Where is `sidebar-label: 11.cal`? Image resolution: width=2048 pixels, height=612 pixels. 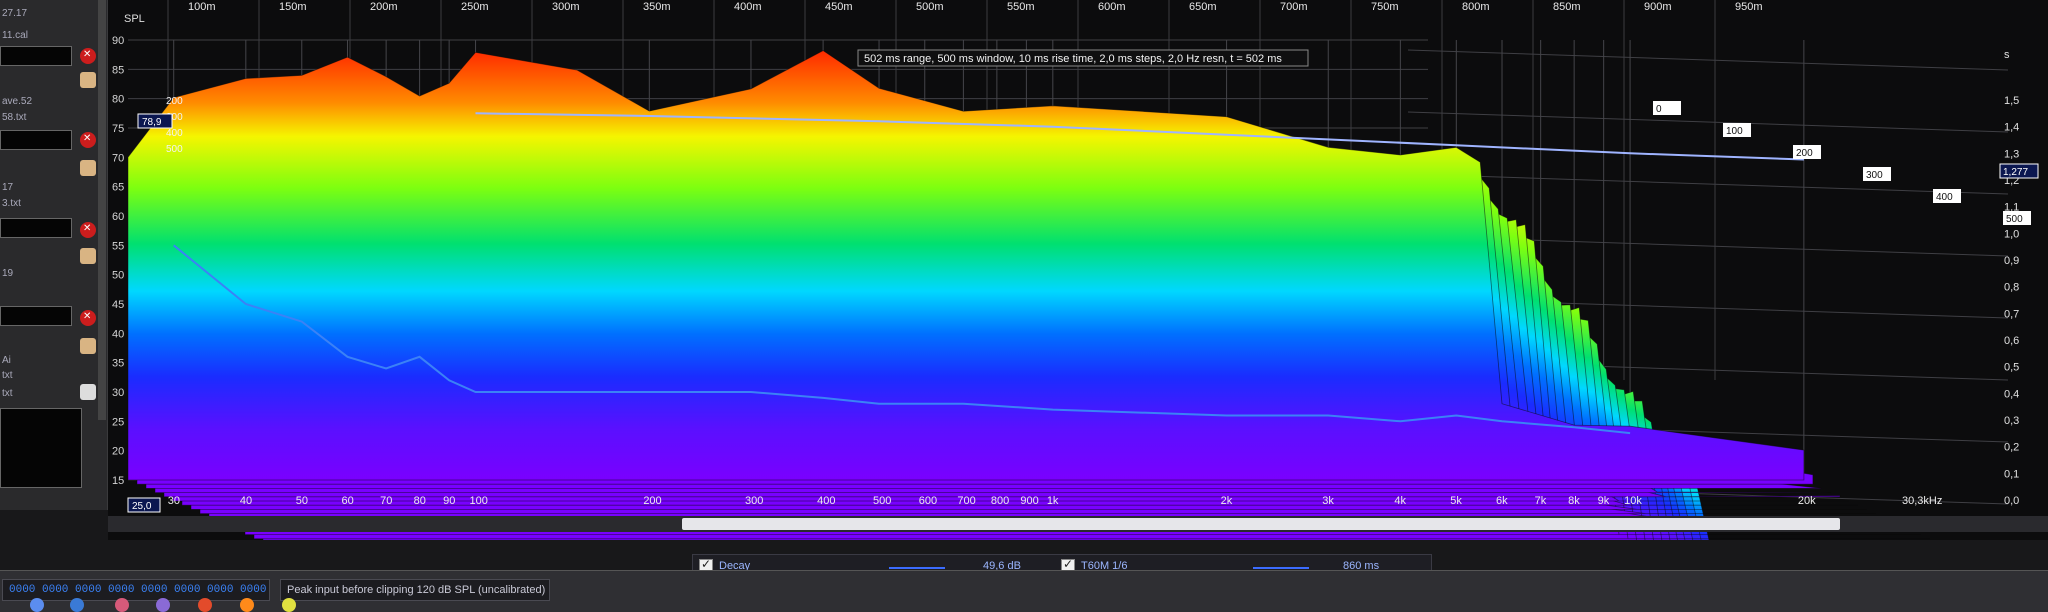 sidebar-label: 11.cal is located at coordinates (15, 35).